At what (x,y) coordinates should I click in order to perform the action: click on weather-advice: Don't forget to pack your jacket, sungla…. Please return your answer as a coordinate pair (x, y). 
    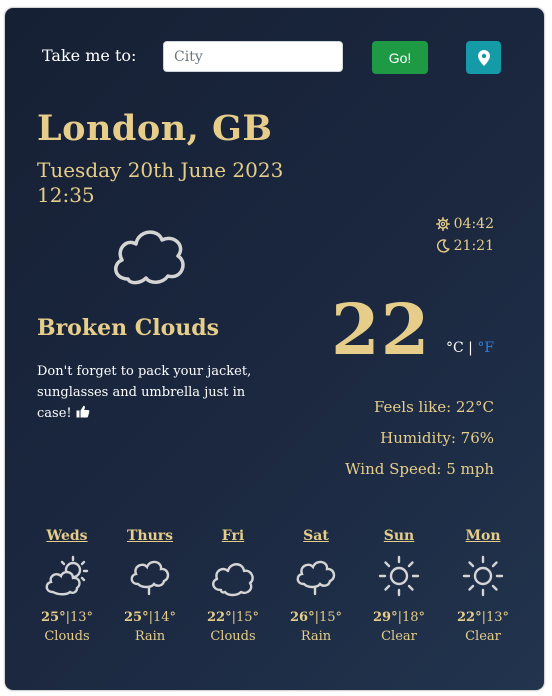
    Looking at the image, I should click on (152, 392).